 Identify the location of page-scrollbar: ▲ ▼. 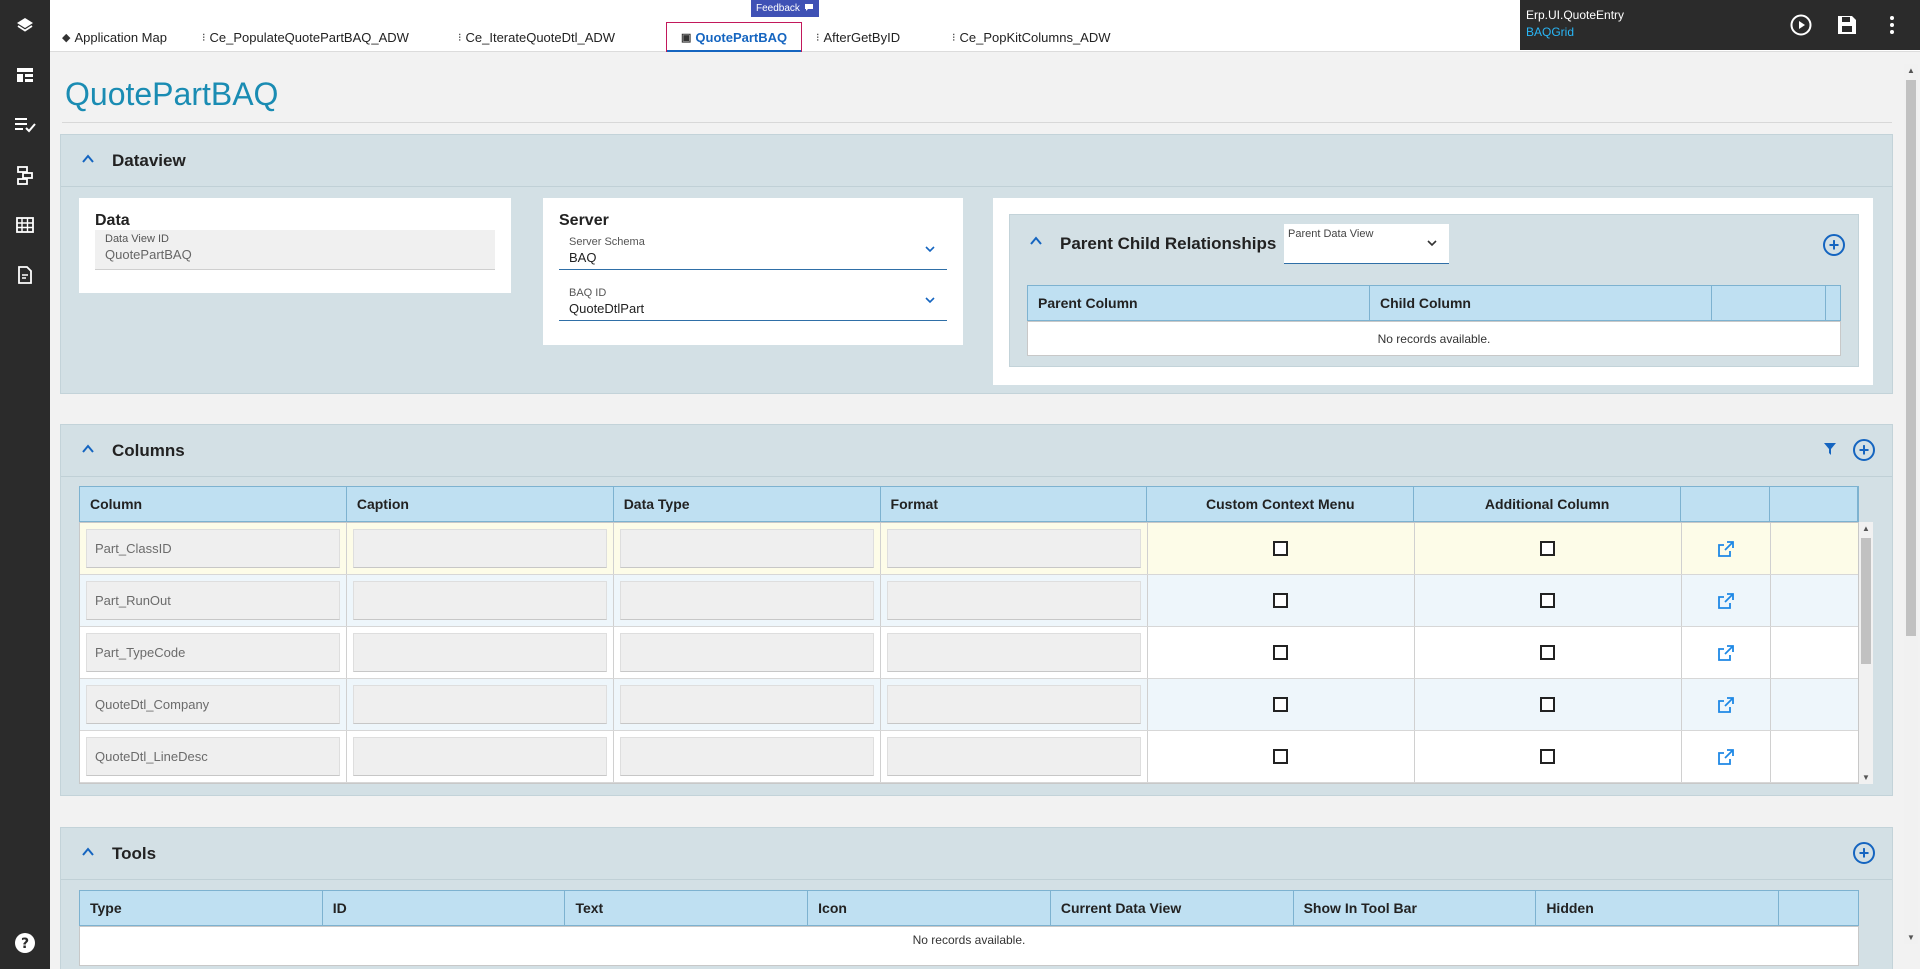
(1911, 504).